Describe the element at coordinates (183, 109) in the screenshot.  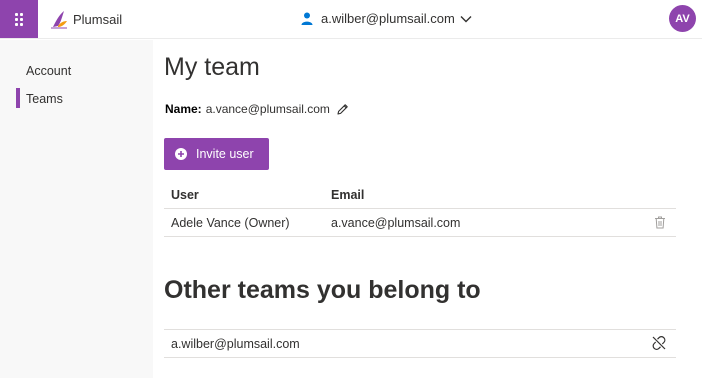
I see `team-name-label: Name:` at that location.